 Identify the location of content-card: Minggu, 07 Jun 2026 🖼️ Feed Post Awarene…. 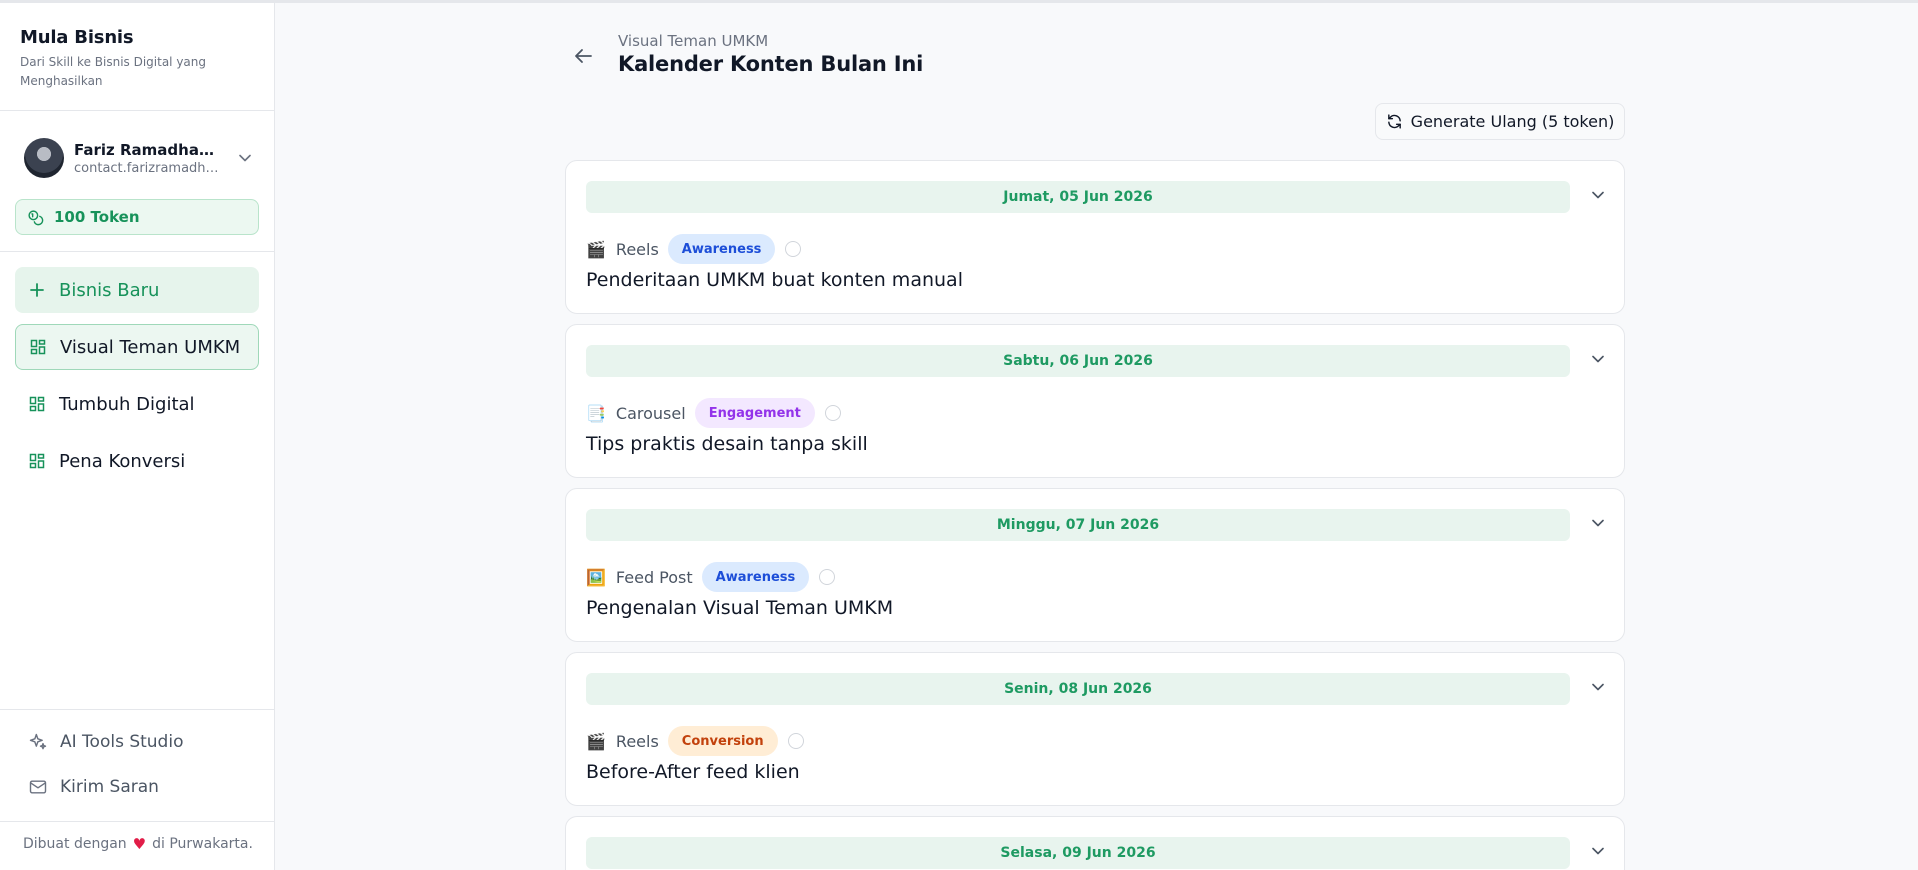
(1095, 565).